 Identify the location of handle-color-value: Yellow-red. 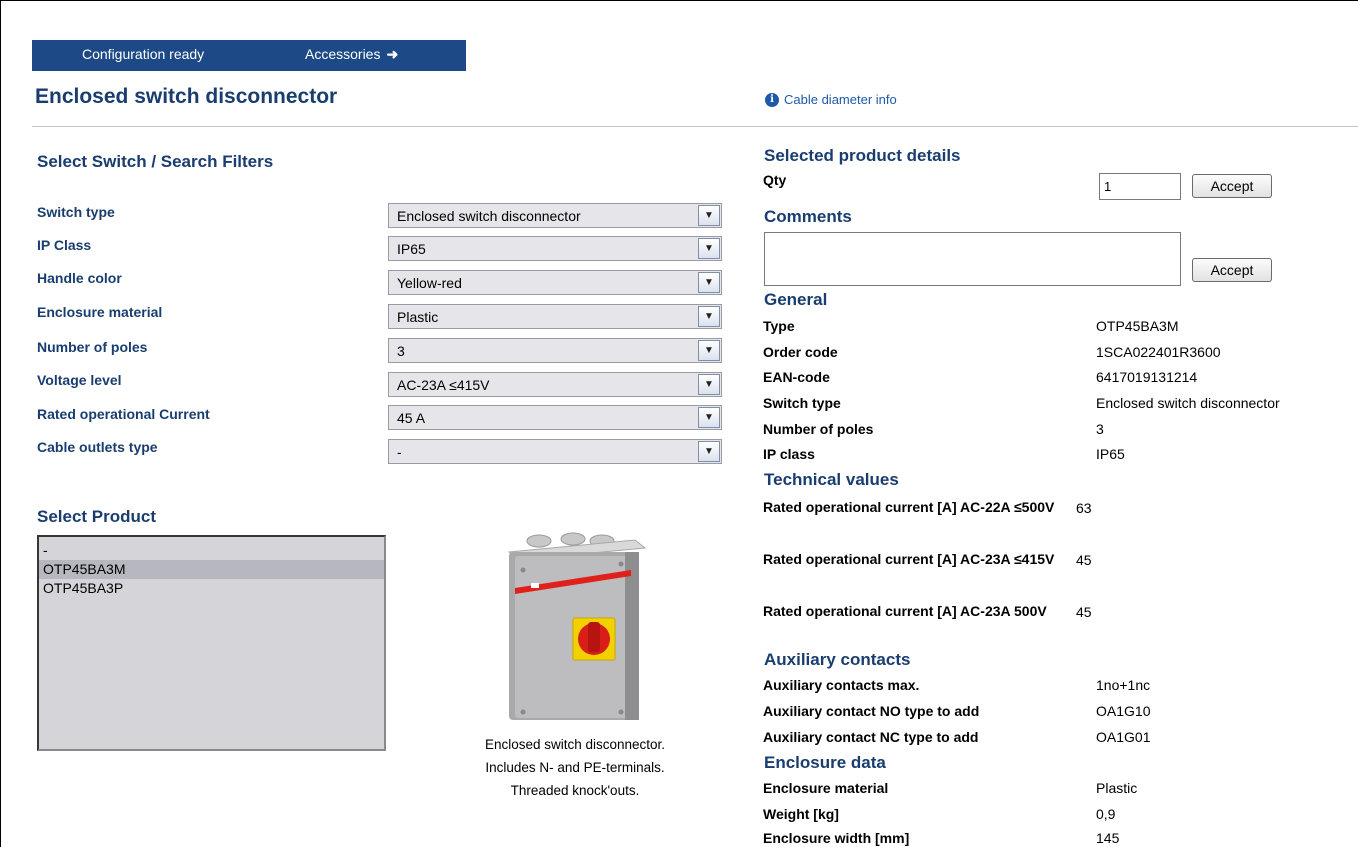
(429, 282).